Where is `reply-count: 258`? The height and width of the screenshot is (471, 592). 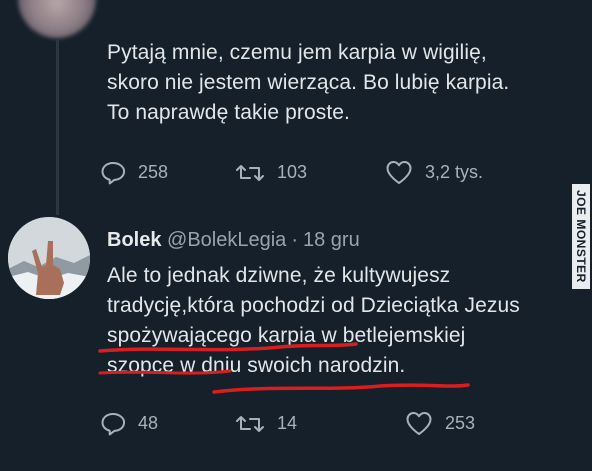 reply-count: 258 is located at coordinates (153, 172).